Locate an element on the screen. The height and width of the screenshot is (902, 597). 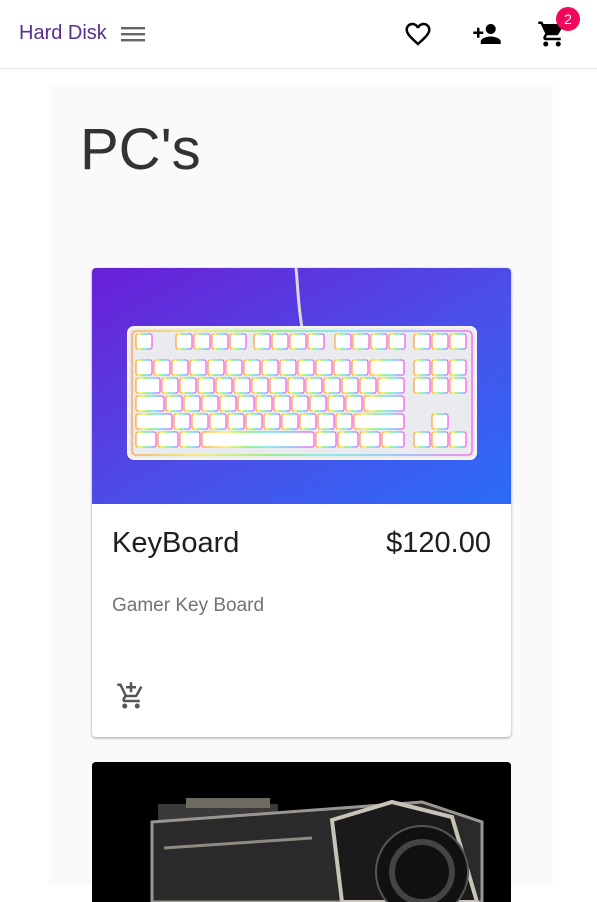
product-price: $120.00 is located at coordinates (438, 543).